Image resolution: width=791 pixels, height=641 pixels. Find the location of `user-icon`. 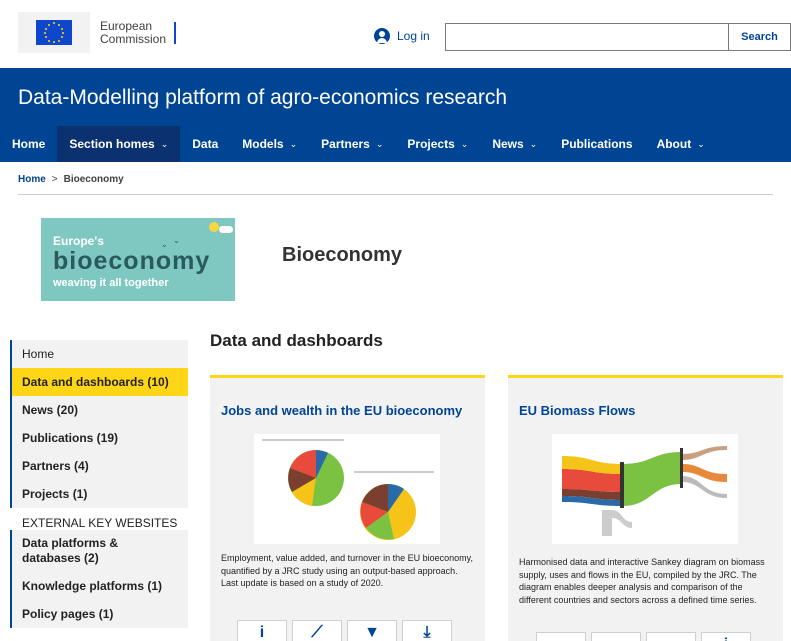

user-icon is located at coordinates (382, 36).